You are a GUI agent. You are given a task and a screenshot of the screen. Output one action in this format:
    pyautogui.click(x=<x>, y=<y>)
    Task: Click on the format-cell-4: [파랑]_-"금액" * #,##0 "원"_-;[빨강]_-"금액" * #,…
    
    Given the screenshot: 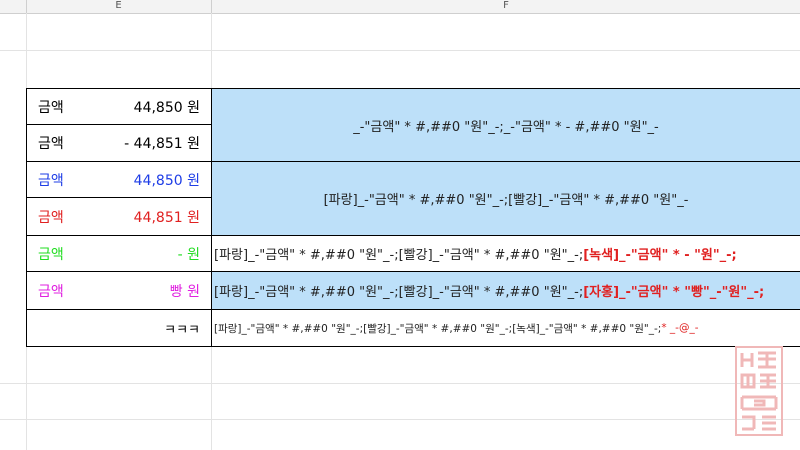 What is the action you would take?
    pyautogui.click(x=489, y=290)
    